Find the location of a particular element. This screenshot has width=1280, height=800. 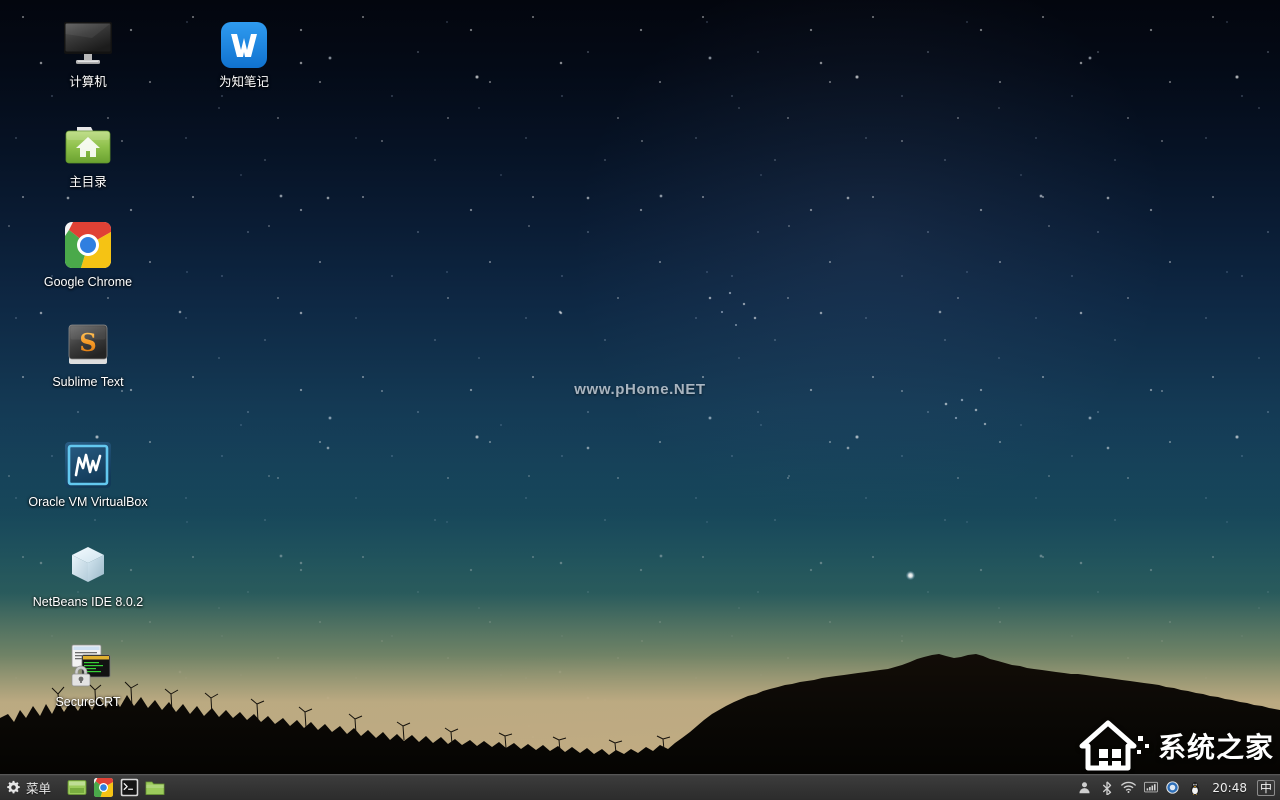

launcher-terminal is located at coordinates (129, 788).